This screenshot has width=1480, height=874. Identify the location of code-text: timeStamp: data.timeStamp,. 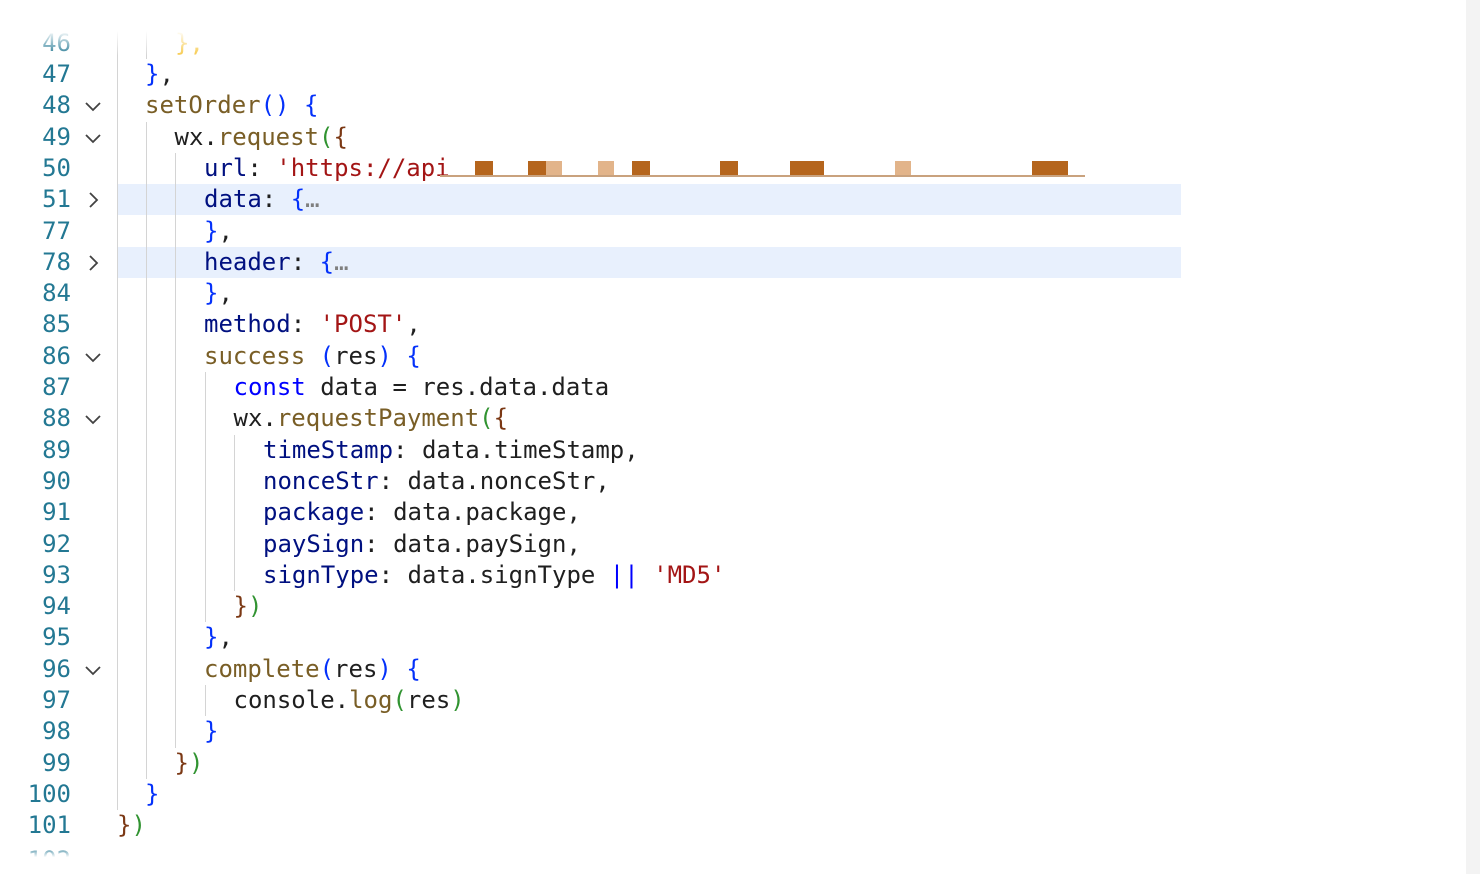
(451, 450).